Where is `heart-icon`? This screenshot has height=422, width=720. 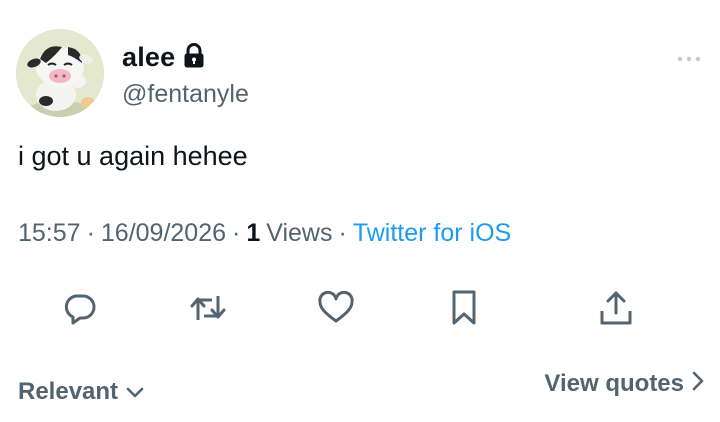
heart-icon is located at coordinates (336, 310).